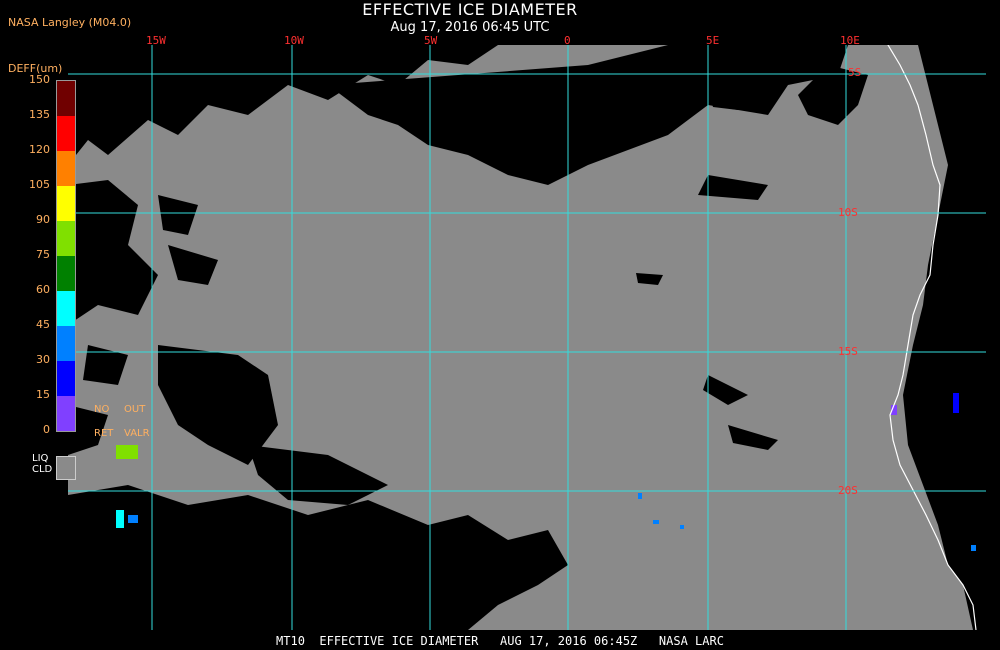 Image resolution: width=1000 pixels, height=650 pixels. What do you see at coordinates (43, 254) in the screenshot?
I see `color-scale-tick: 75` at bounding box center [43, 254].